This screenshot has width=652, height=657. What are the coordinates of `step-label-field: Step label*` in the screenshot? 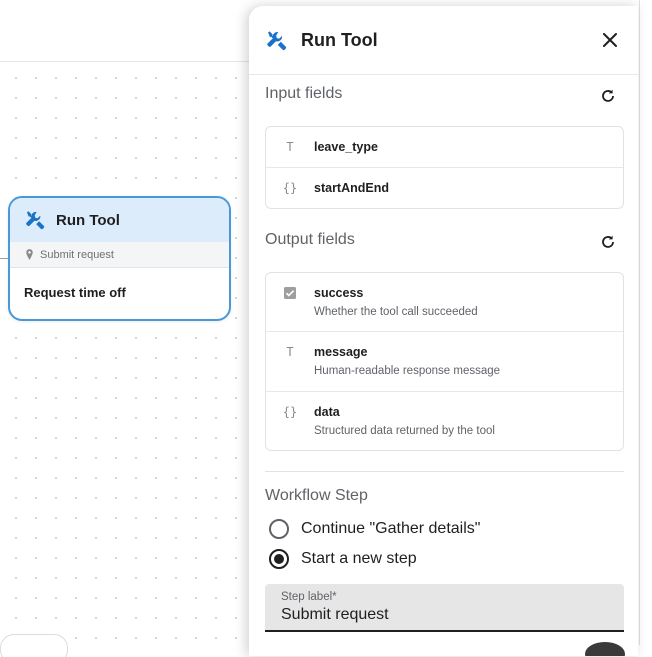 It's located at (444, 608).